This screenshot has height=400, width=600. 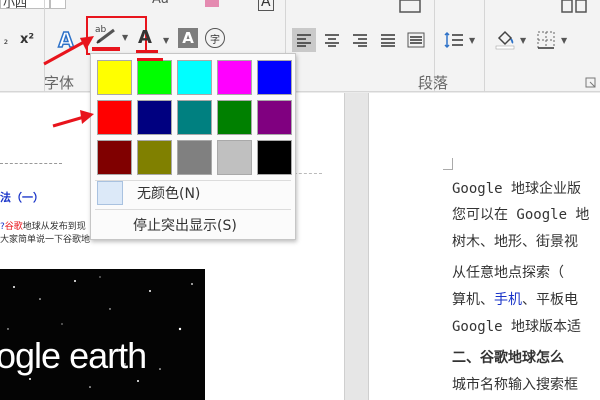 I want to click on font-color-dropdown: ▼, so click(x=166, y=40).